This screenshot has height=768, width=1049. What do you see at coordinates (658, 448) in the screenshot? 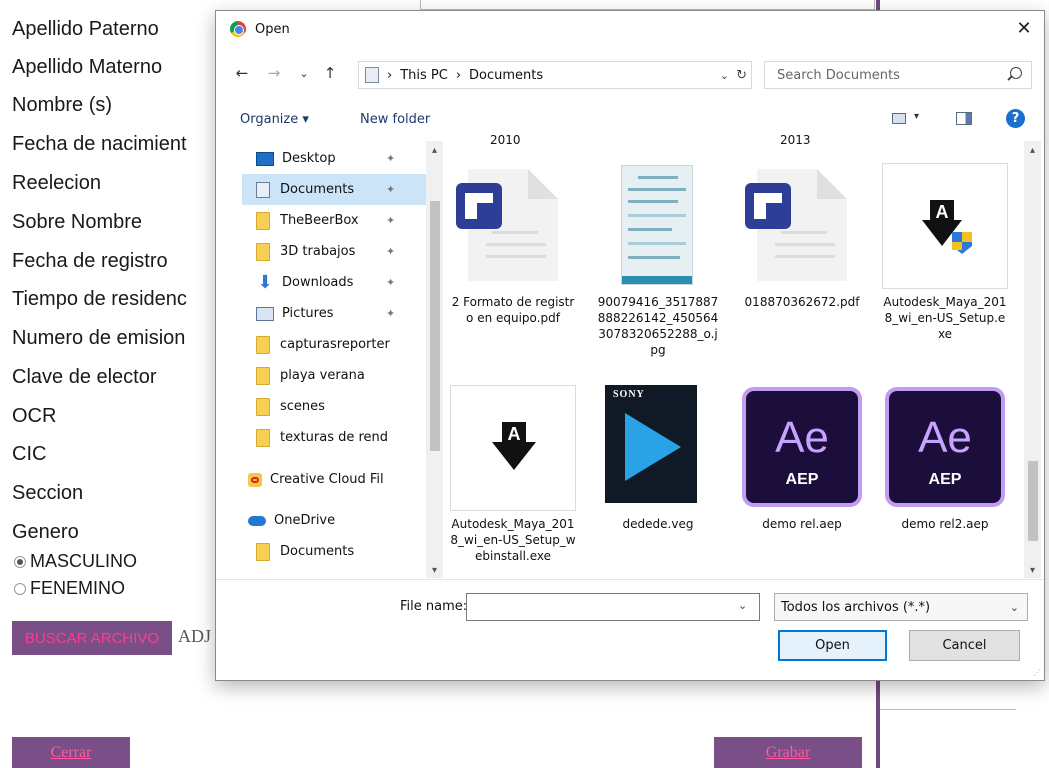
I see `vegas-file-icon: SONY` at bounding box center [658, 448].